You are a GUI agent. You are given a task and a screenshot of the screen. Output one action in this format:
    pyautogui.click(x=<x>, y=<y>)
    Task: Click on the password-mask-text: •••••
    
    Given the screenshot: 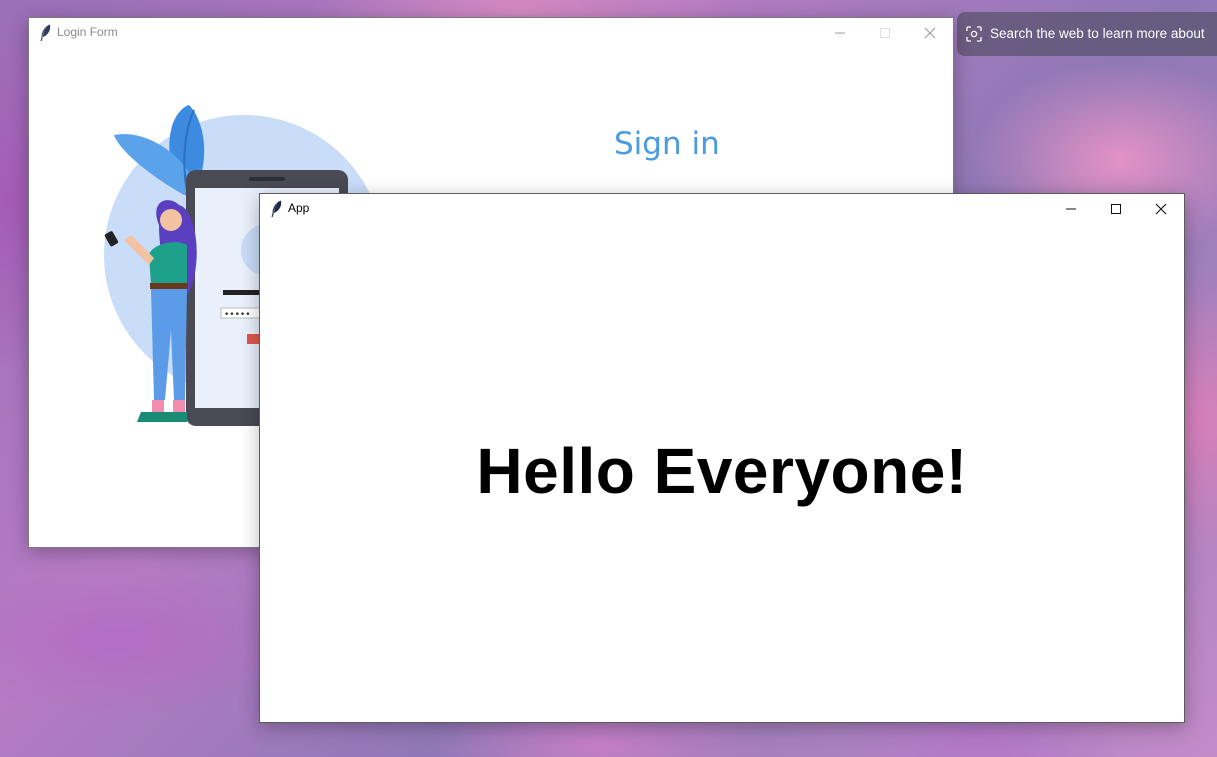 What is the action you would take?
    pyautogui.click(x=237, y=315)
    